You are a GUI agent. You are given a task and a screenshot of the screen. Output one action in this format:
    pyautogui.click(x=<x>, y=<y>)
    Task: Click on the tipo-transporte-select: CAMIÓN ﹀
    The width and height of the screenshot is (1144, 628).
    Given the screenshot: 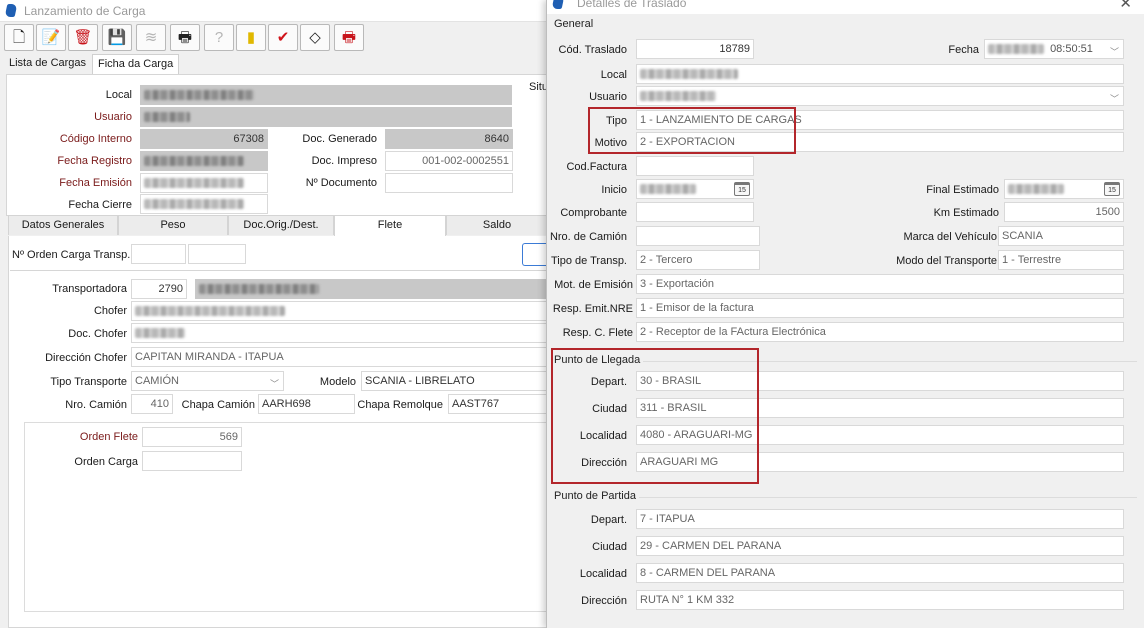 What is the action you would take?
    pyautogui.click(x=207, y=381)
    